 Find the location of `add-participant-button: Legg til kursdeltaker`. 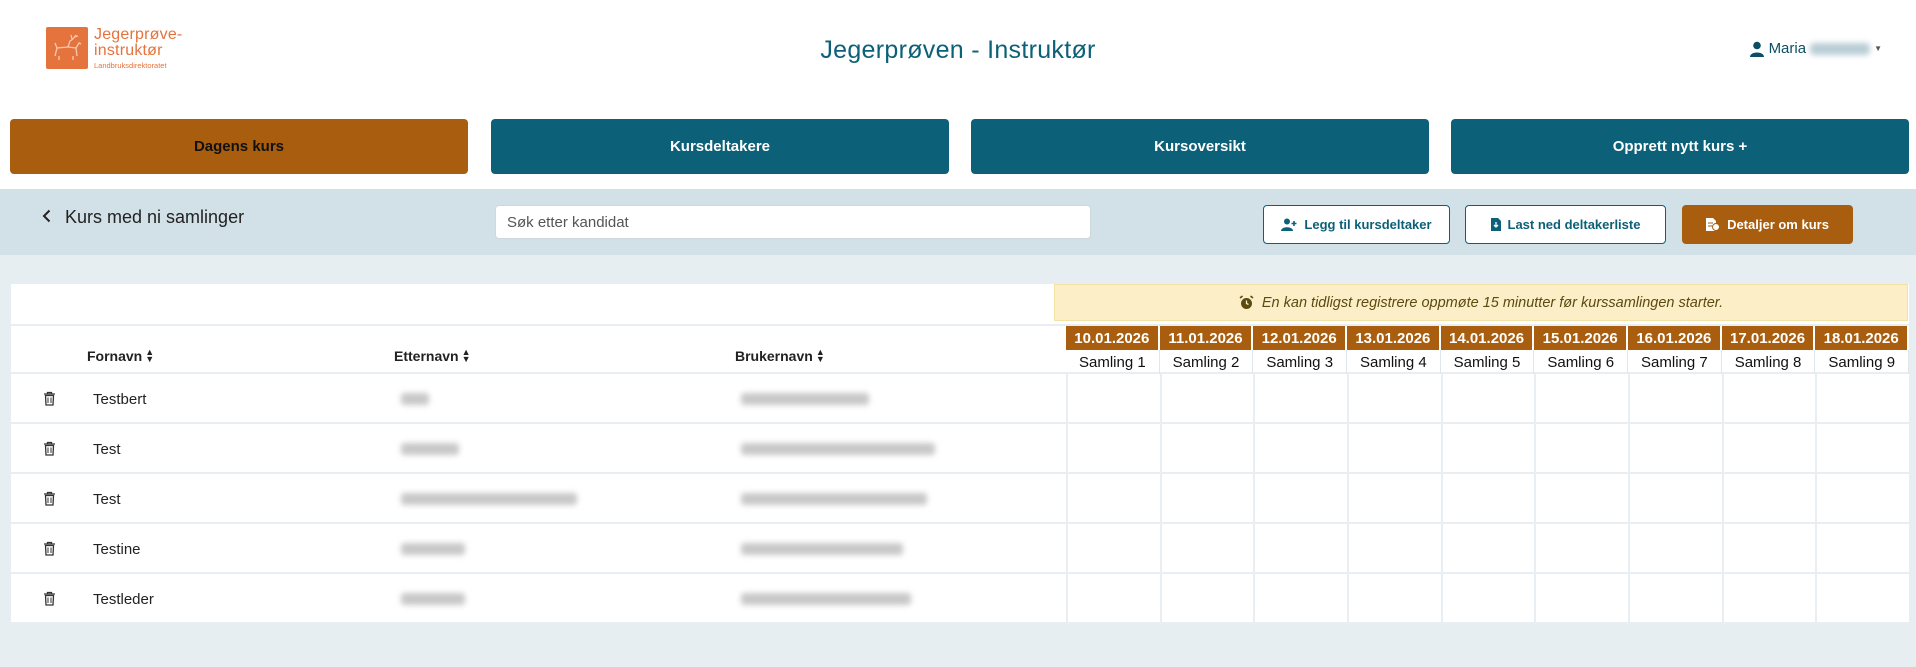

add-participant-button: Legg til kursdeltaker is located at coordinates (1356, 224).